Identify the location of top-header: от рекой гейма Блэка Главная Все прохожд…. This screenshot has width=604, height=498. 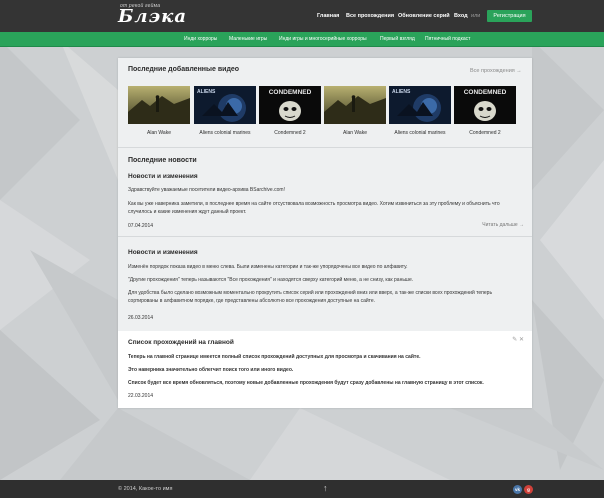
(302, 16).